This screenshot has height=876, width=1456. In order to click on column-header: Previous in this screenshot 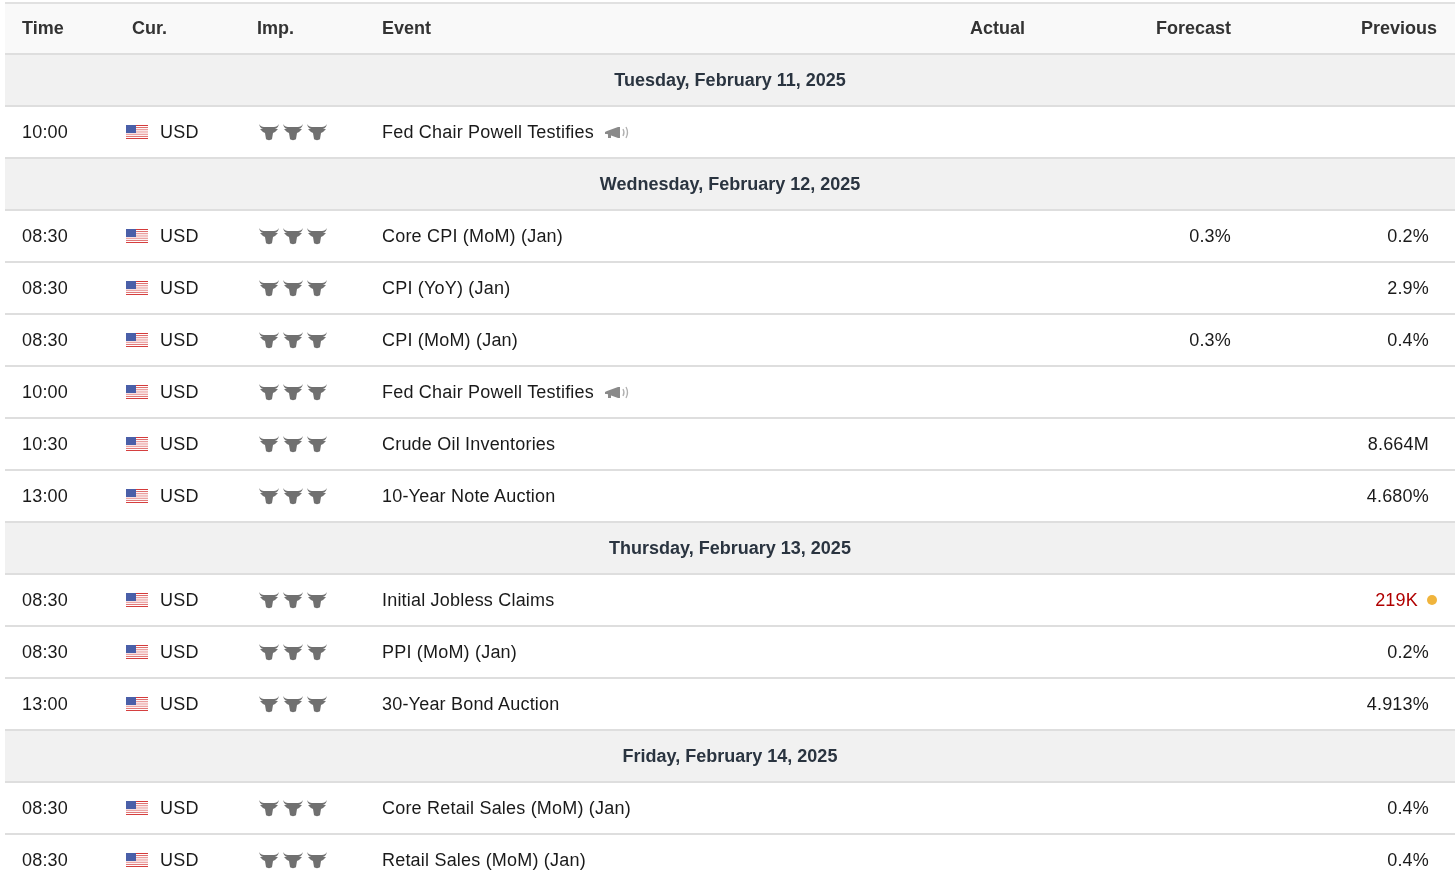, I will do `click(1398, 28)`.